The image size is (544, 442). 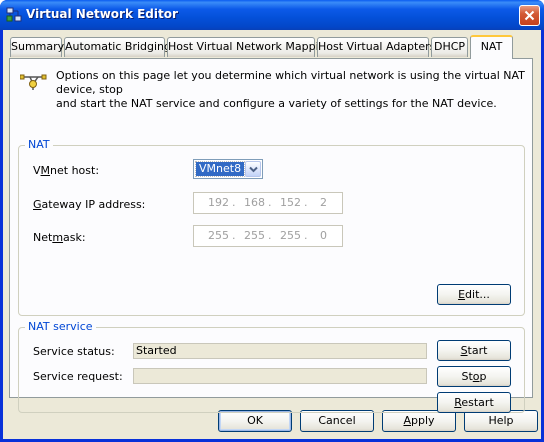 What do you see at coordinates (290, 235) in the screenshot?
I see `netmask-octet-3: 255` at bounding box center [290, 235].